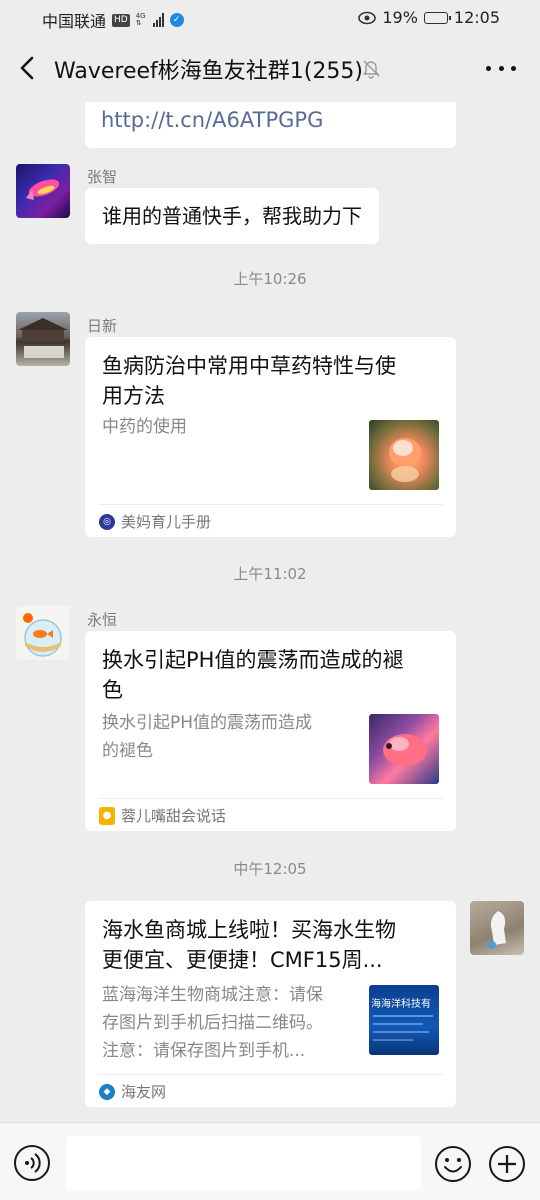 The height and width of the screenshot is (1200, 540). I want to click on app-notification-icon: ✓, so click(176, 20).